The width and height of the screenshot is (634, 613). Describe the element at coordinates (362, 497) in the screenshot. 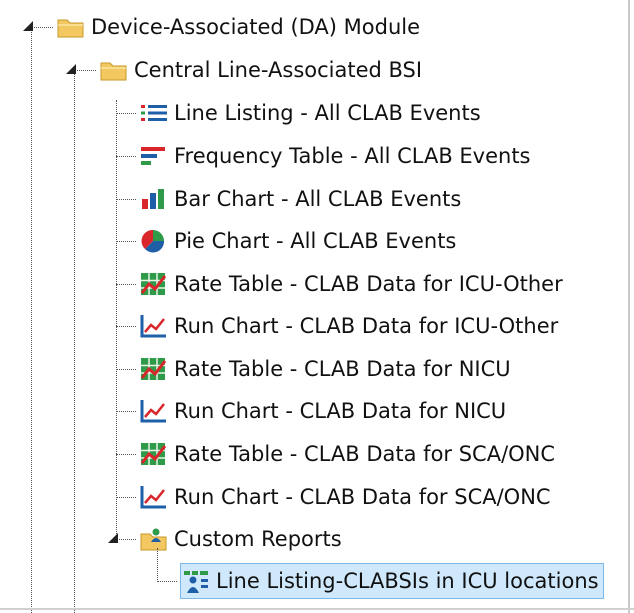

I see `report-label: Run Chart - CLAB Data for SCA/ONC` at that location.